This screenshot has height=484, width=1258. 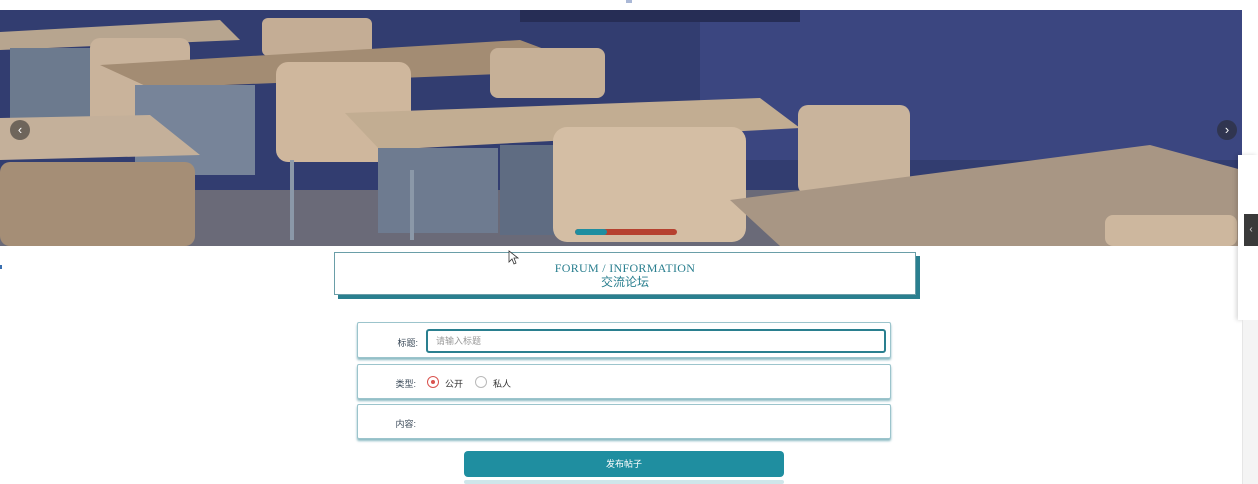 I want to click on title-input, so click(x=656, y=341).